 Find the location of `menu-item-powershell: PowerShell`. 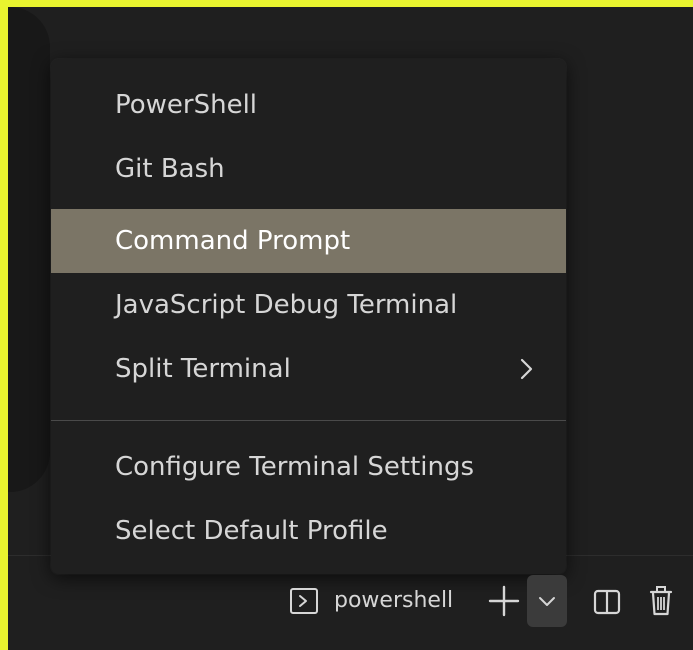

menu-item-powershell: PowerShell is located at coordinates (308, 105).